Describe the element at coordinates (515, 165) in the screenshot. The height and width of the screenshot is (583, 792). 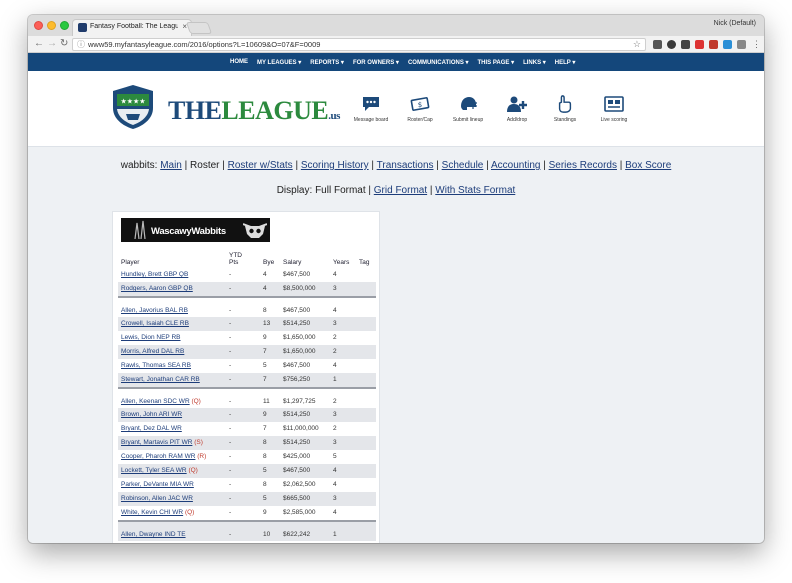
I see `accounting-link: Accounting` at that location.